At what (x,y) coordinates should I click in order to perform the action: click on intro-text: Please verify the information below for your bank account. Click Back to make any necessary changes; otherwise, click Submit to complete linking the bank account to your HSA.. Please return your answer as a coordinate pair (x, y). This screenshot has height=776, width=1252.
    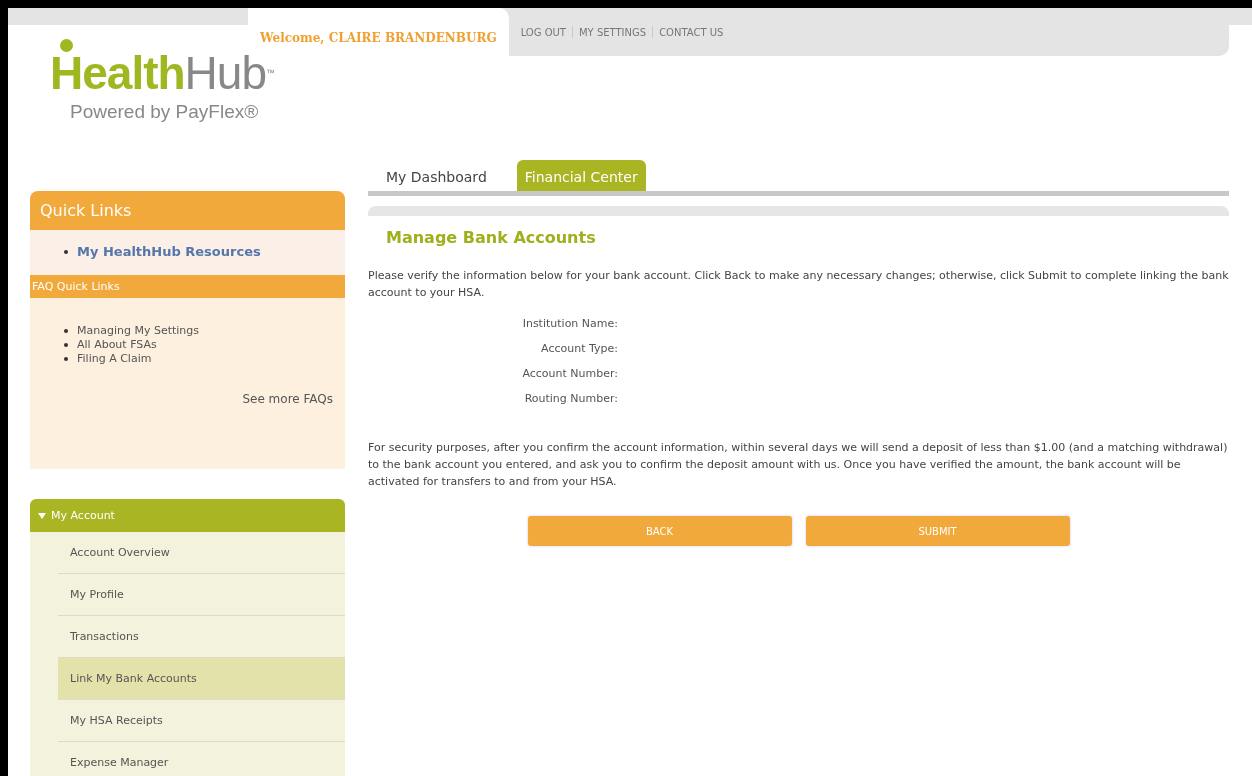
    Looking at the image, I should click on (798, 284).